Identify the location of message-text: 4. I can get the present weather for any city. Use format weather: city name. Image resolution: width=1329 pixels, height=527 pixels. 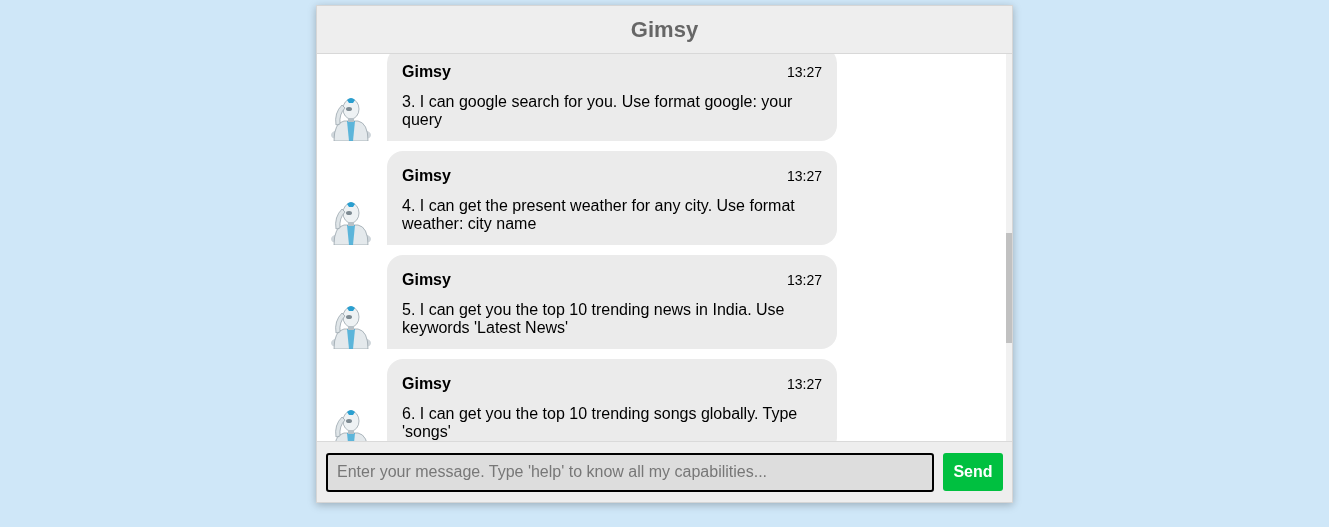
(599, 215).